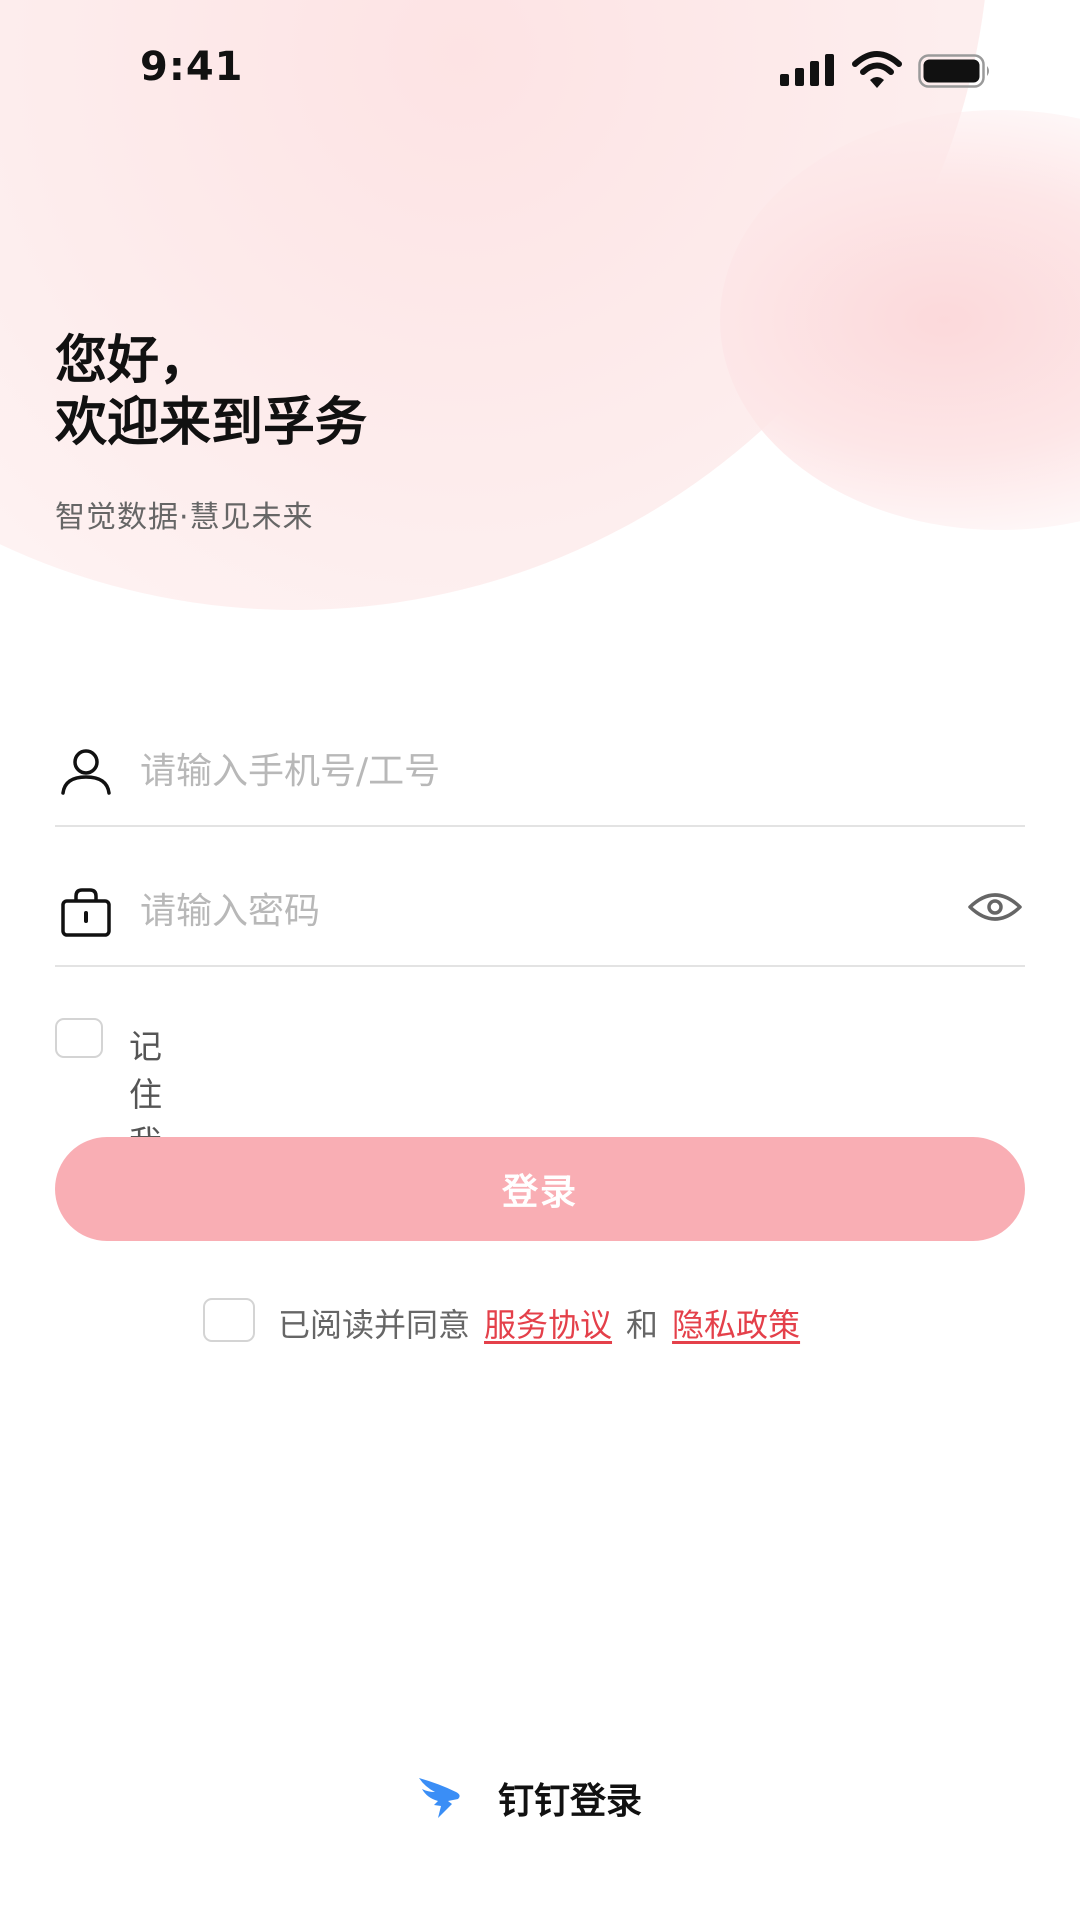 This screenshot has width=1080, height=1920. I want to click on service-agreement-link: 服务协议, so click(548, 1325).